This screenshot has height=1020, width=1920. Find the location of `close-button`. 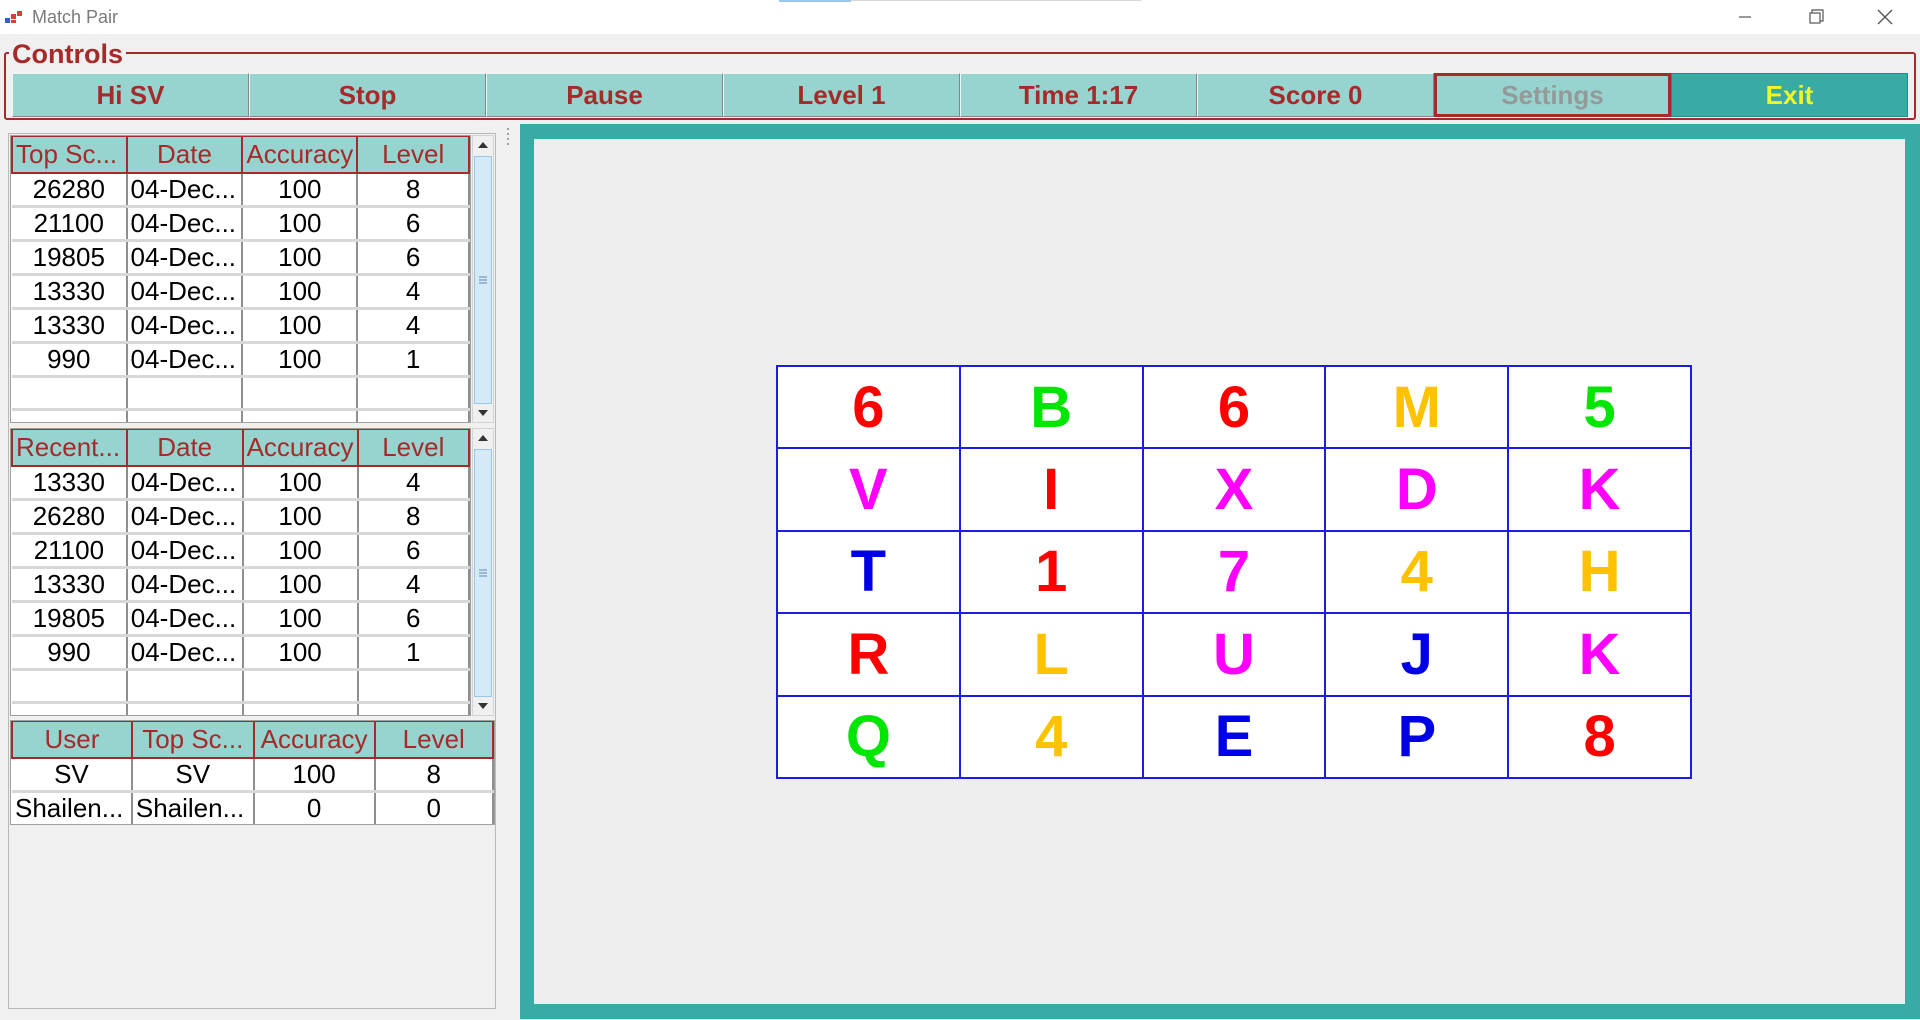

close-button is located at coordinates (1885, 17).